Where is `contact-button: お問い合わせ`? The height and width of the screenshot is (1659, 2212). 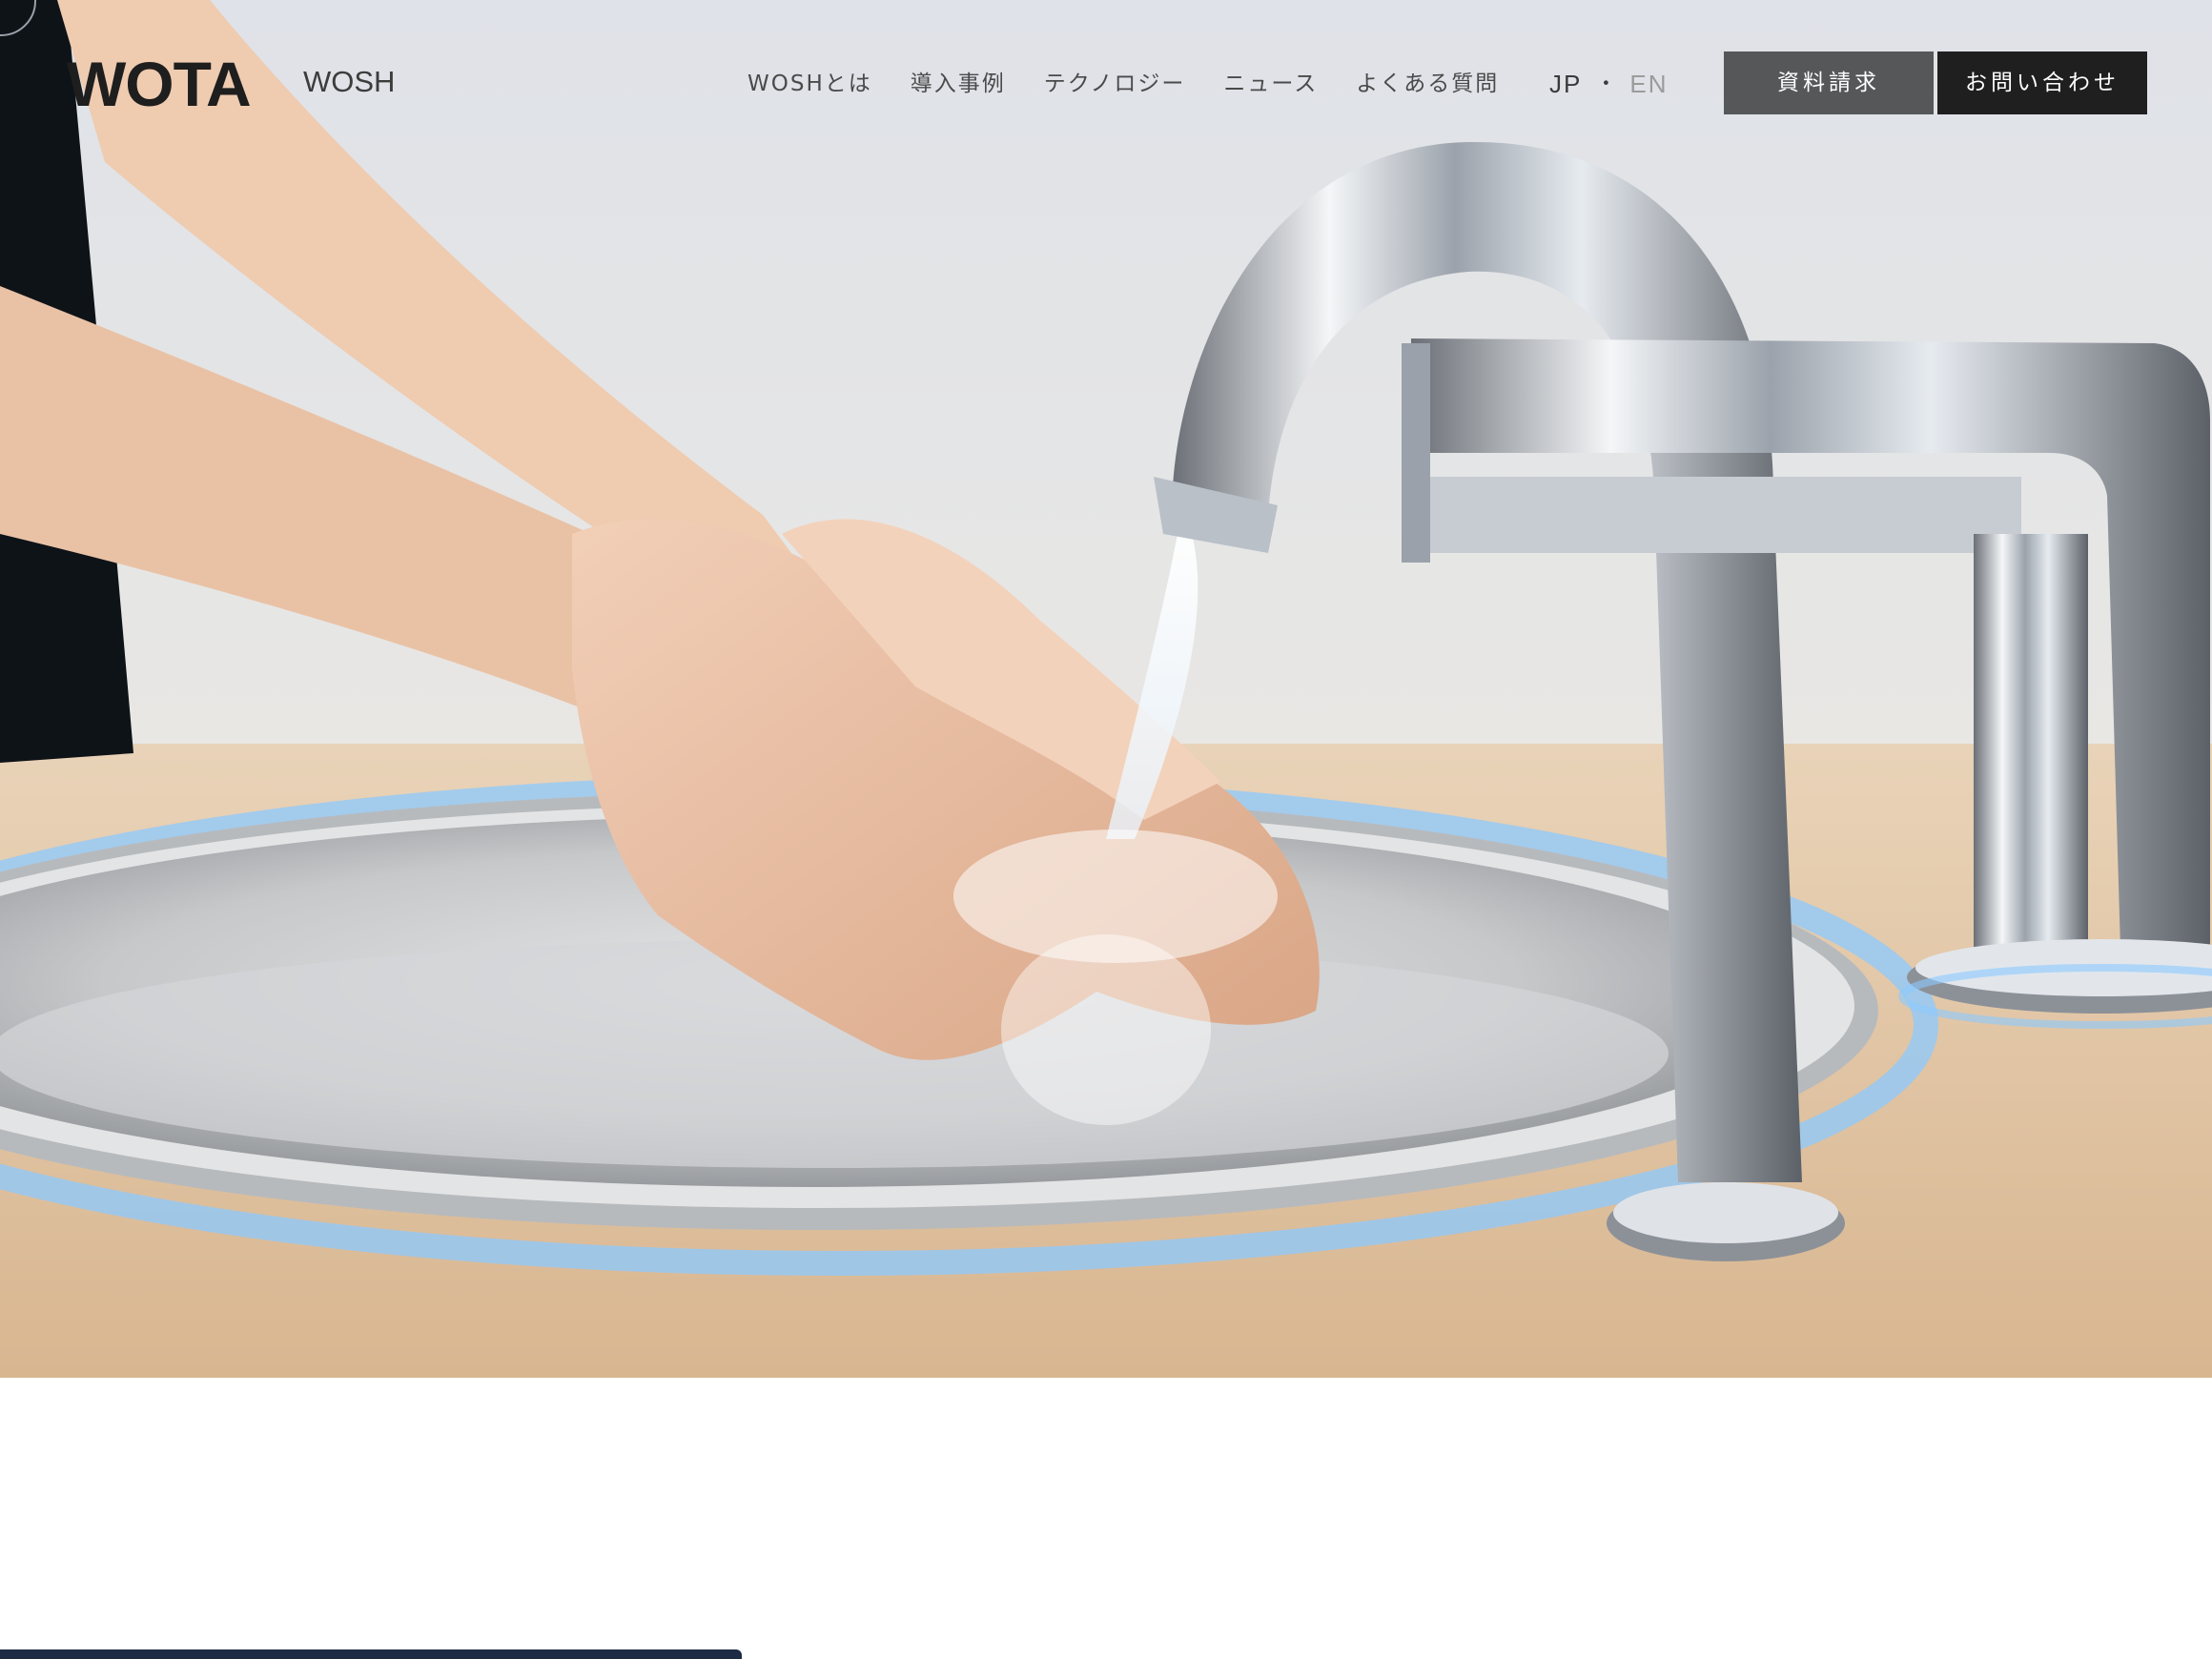 contact-button: お問い合わせ is located at coordinates (2042, 82).